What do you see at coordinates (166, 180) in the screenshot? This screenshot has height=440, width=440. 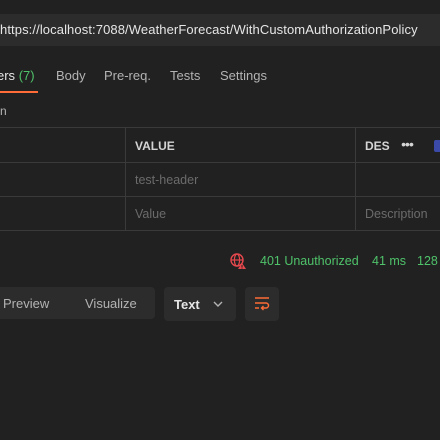 I see `header-value-cell: test-header` at bounding box center [166, 180].